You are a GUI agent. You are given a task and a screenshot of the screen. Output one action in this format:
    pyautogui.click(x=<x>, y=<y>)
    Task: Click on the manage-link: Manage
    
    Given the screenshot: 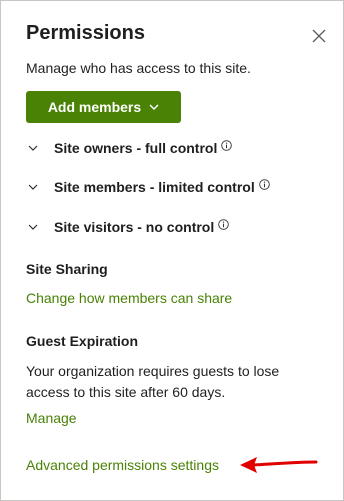 What is the action you would take?
    pyautogui.click(x=51, y=418)
    